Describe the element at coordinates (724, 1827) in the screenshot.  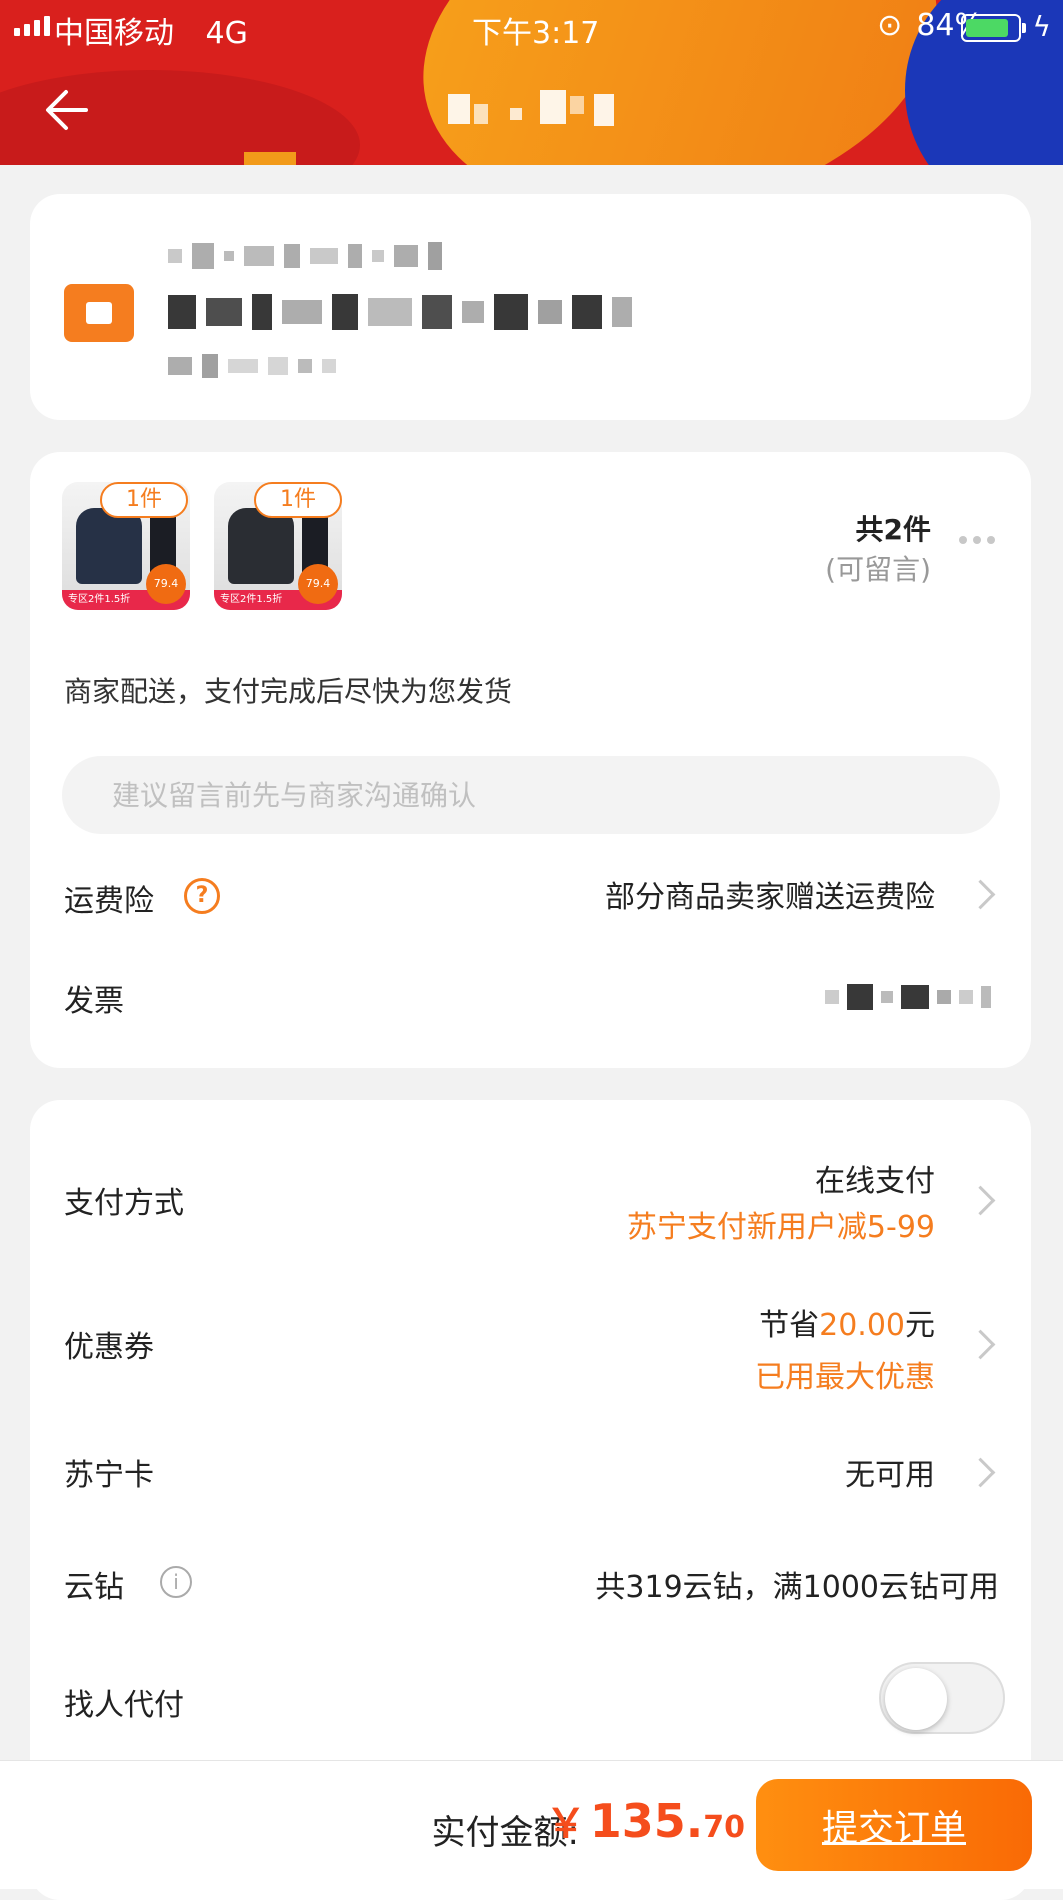
I see `amount-decimal: 70` at that location.